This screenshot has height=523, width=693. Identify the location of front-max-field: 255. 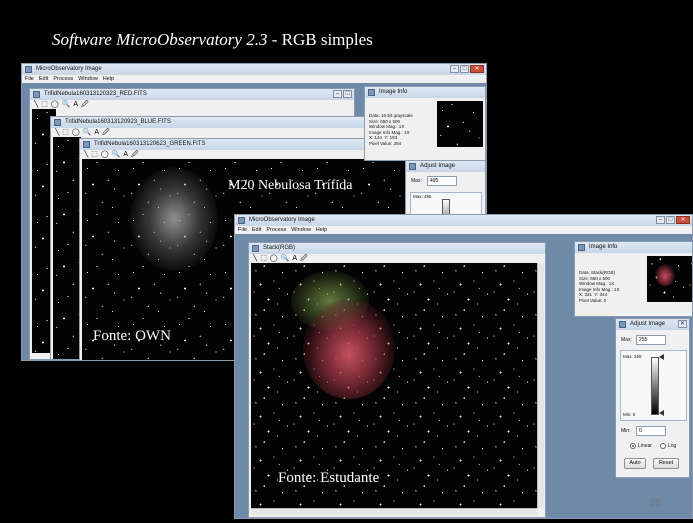
(651, 340).